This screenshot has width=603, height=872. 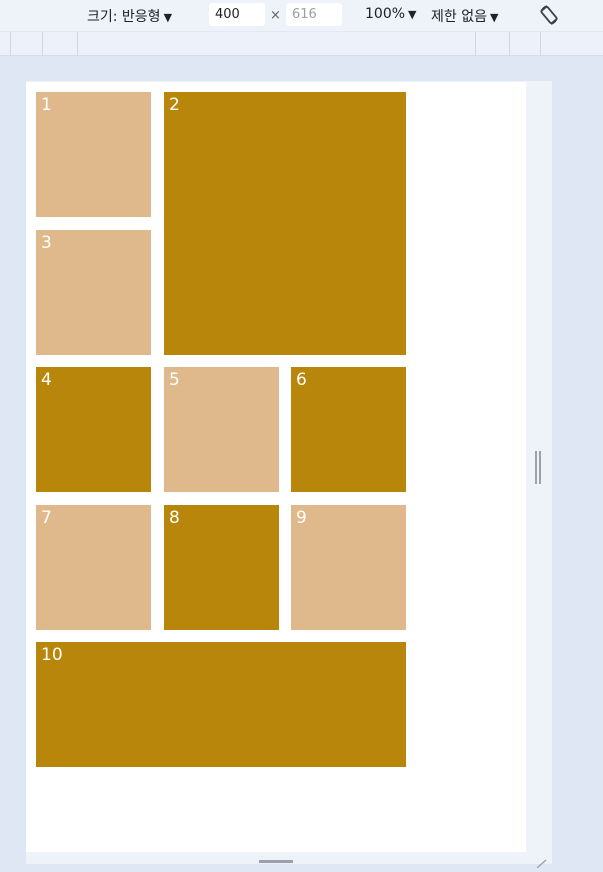 What do you see at coordinates (46, 380) in the screenshot?
I see `grid-item-label: 4` at bounding box center [46, 380].